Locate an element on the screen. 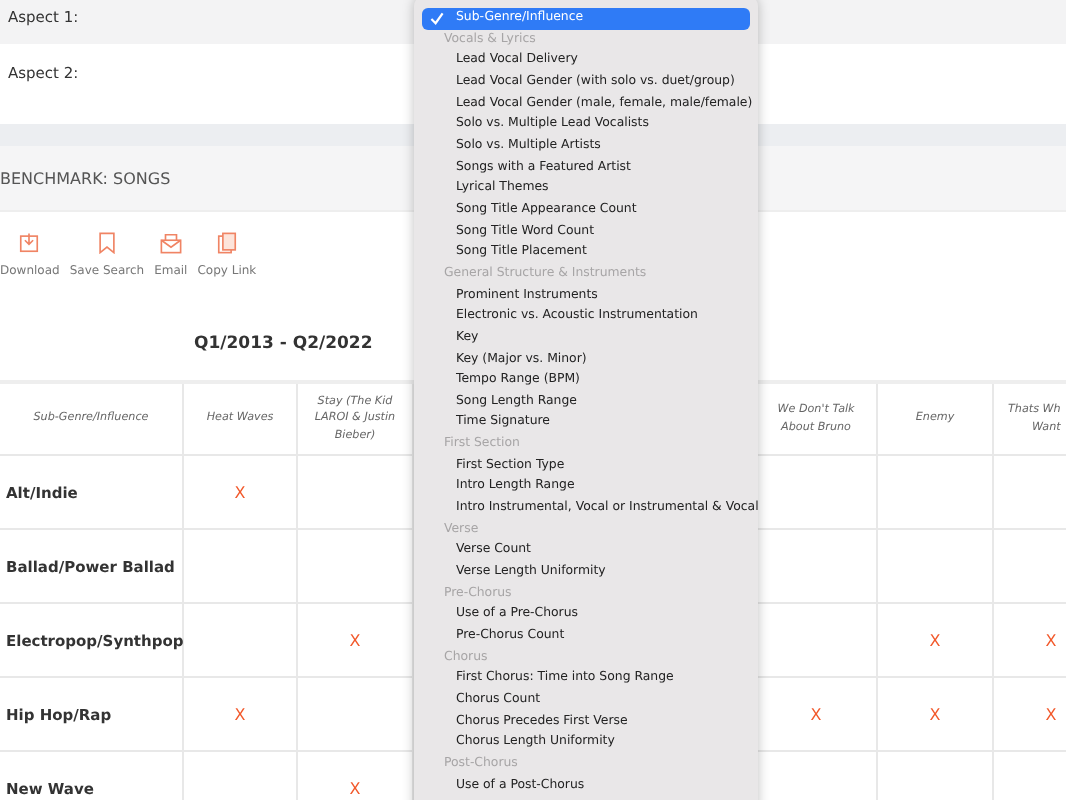 The image size is (1066, 800). copy-icon is located at coordinates (226, 243).